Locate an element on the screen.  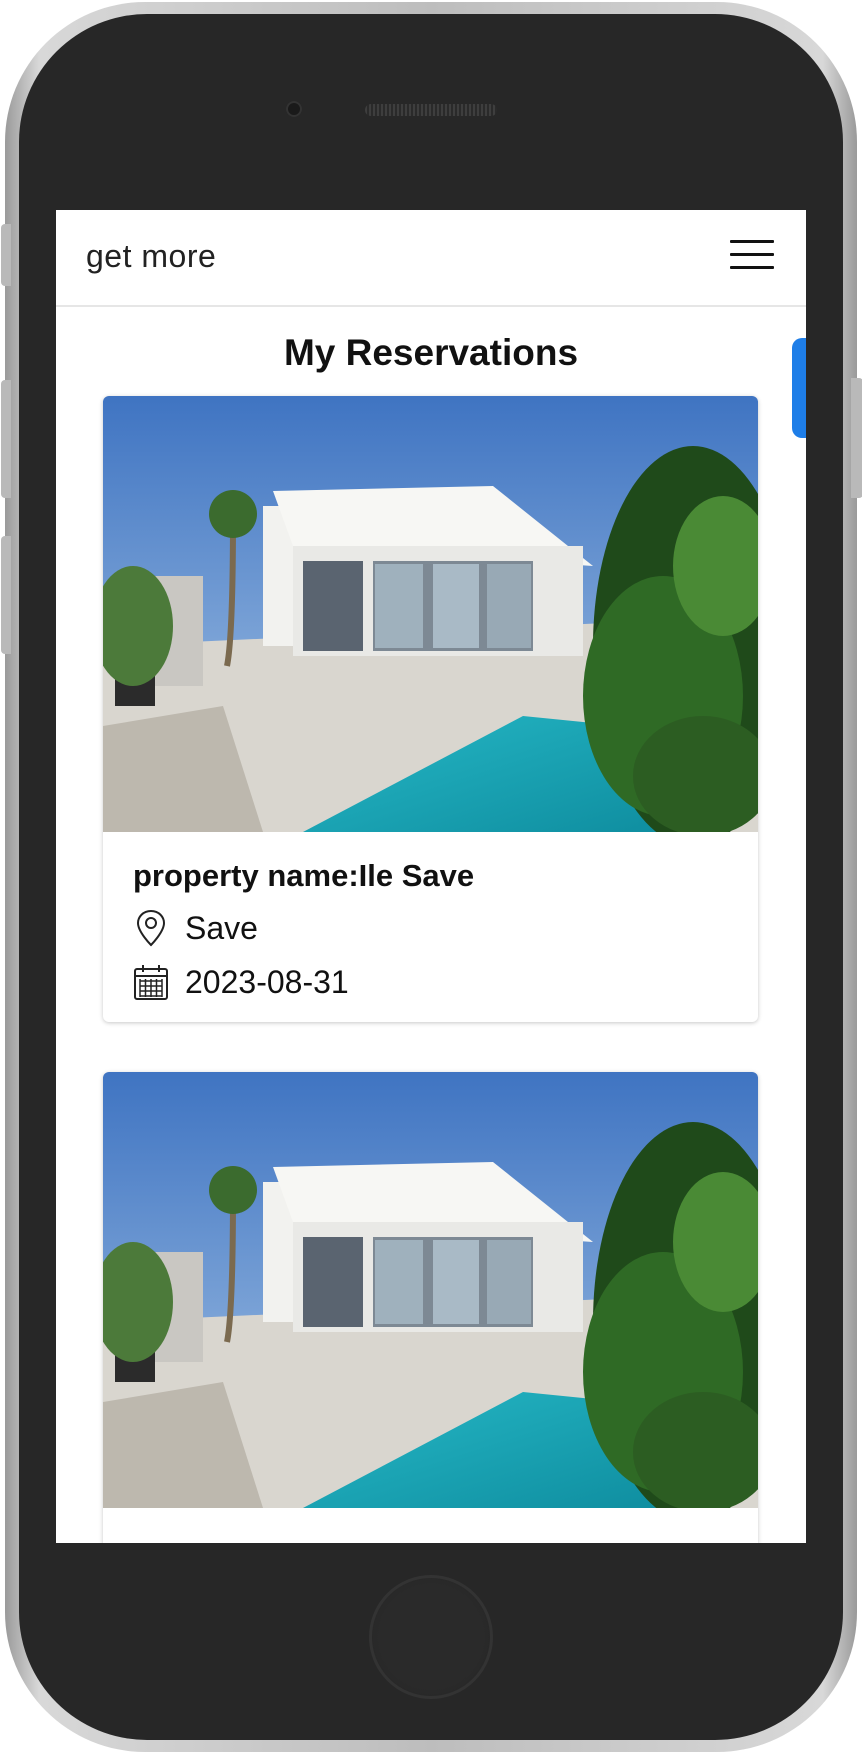
date-row: 2023-08-31 is located at coordinates (435, 982).